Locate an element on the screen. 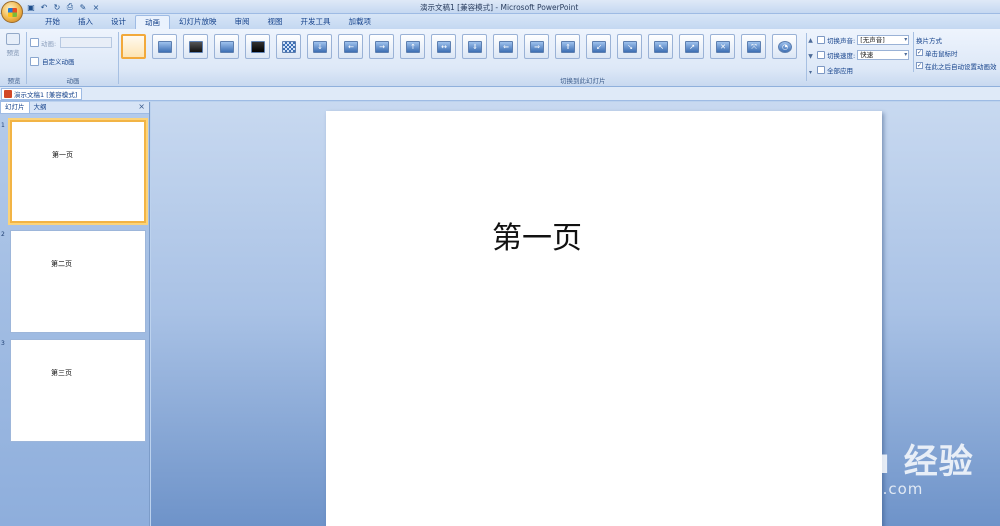 This screenshot has width=1000, height=526. cover-down-left-icon: ↙ is located at coordinates (599, 47).